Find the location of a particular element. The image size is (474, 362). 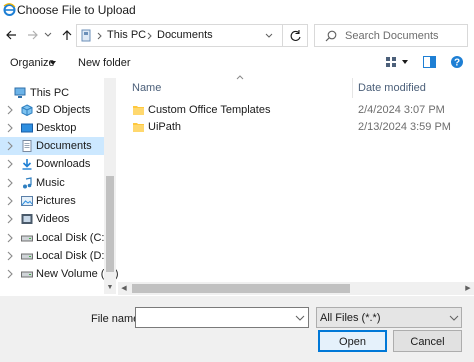

horizontal-scrollbar-thumb is located at coordinates (241, 288).